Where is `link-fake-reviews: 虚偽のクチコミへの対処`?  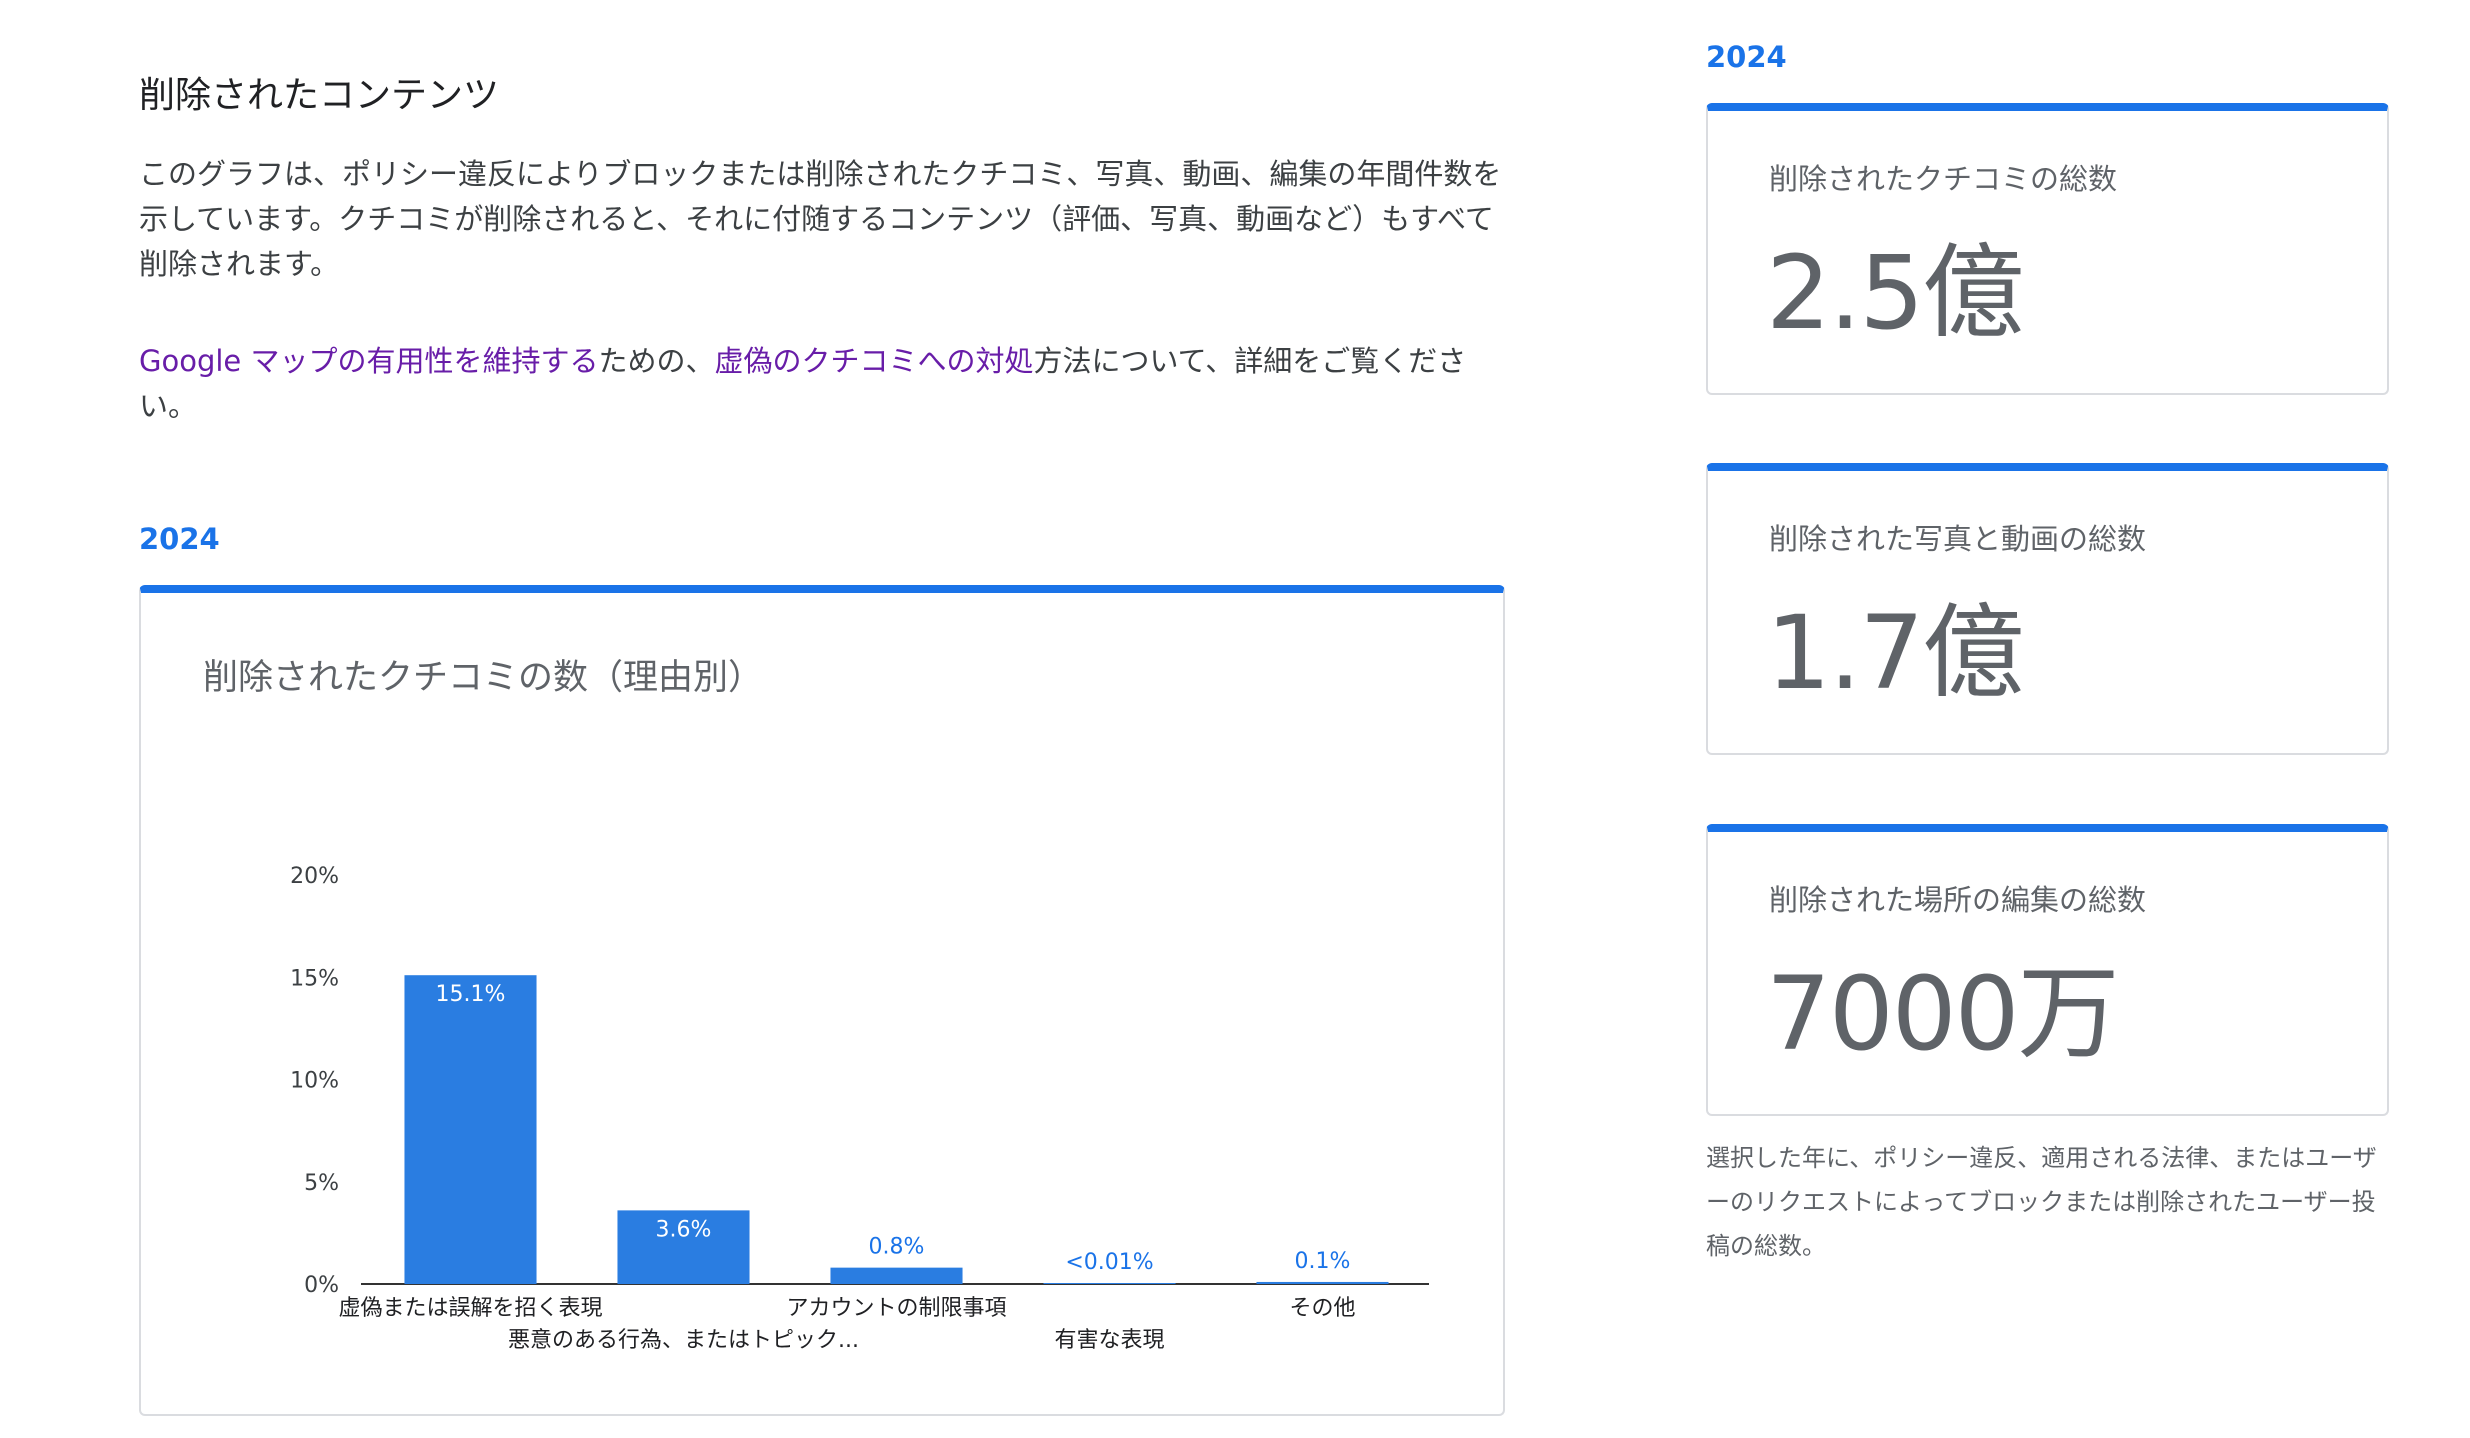 link-fake-reviews: 虚偽のクチコミへの対処 is located at coordinates (874, 361).